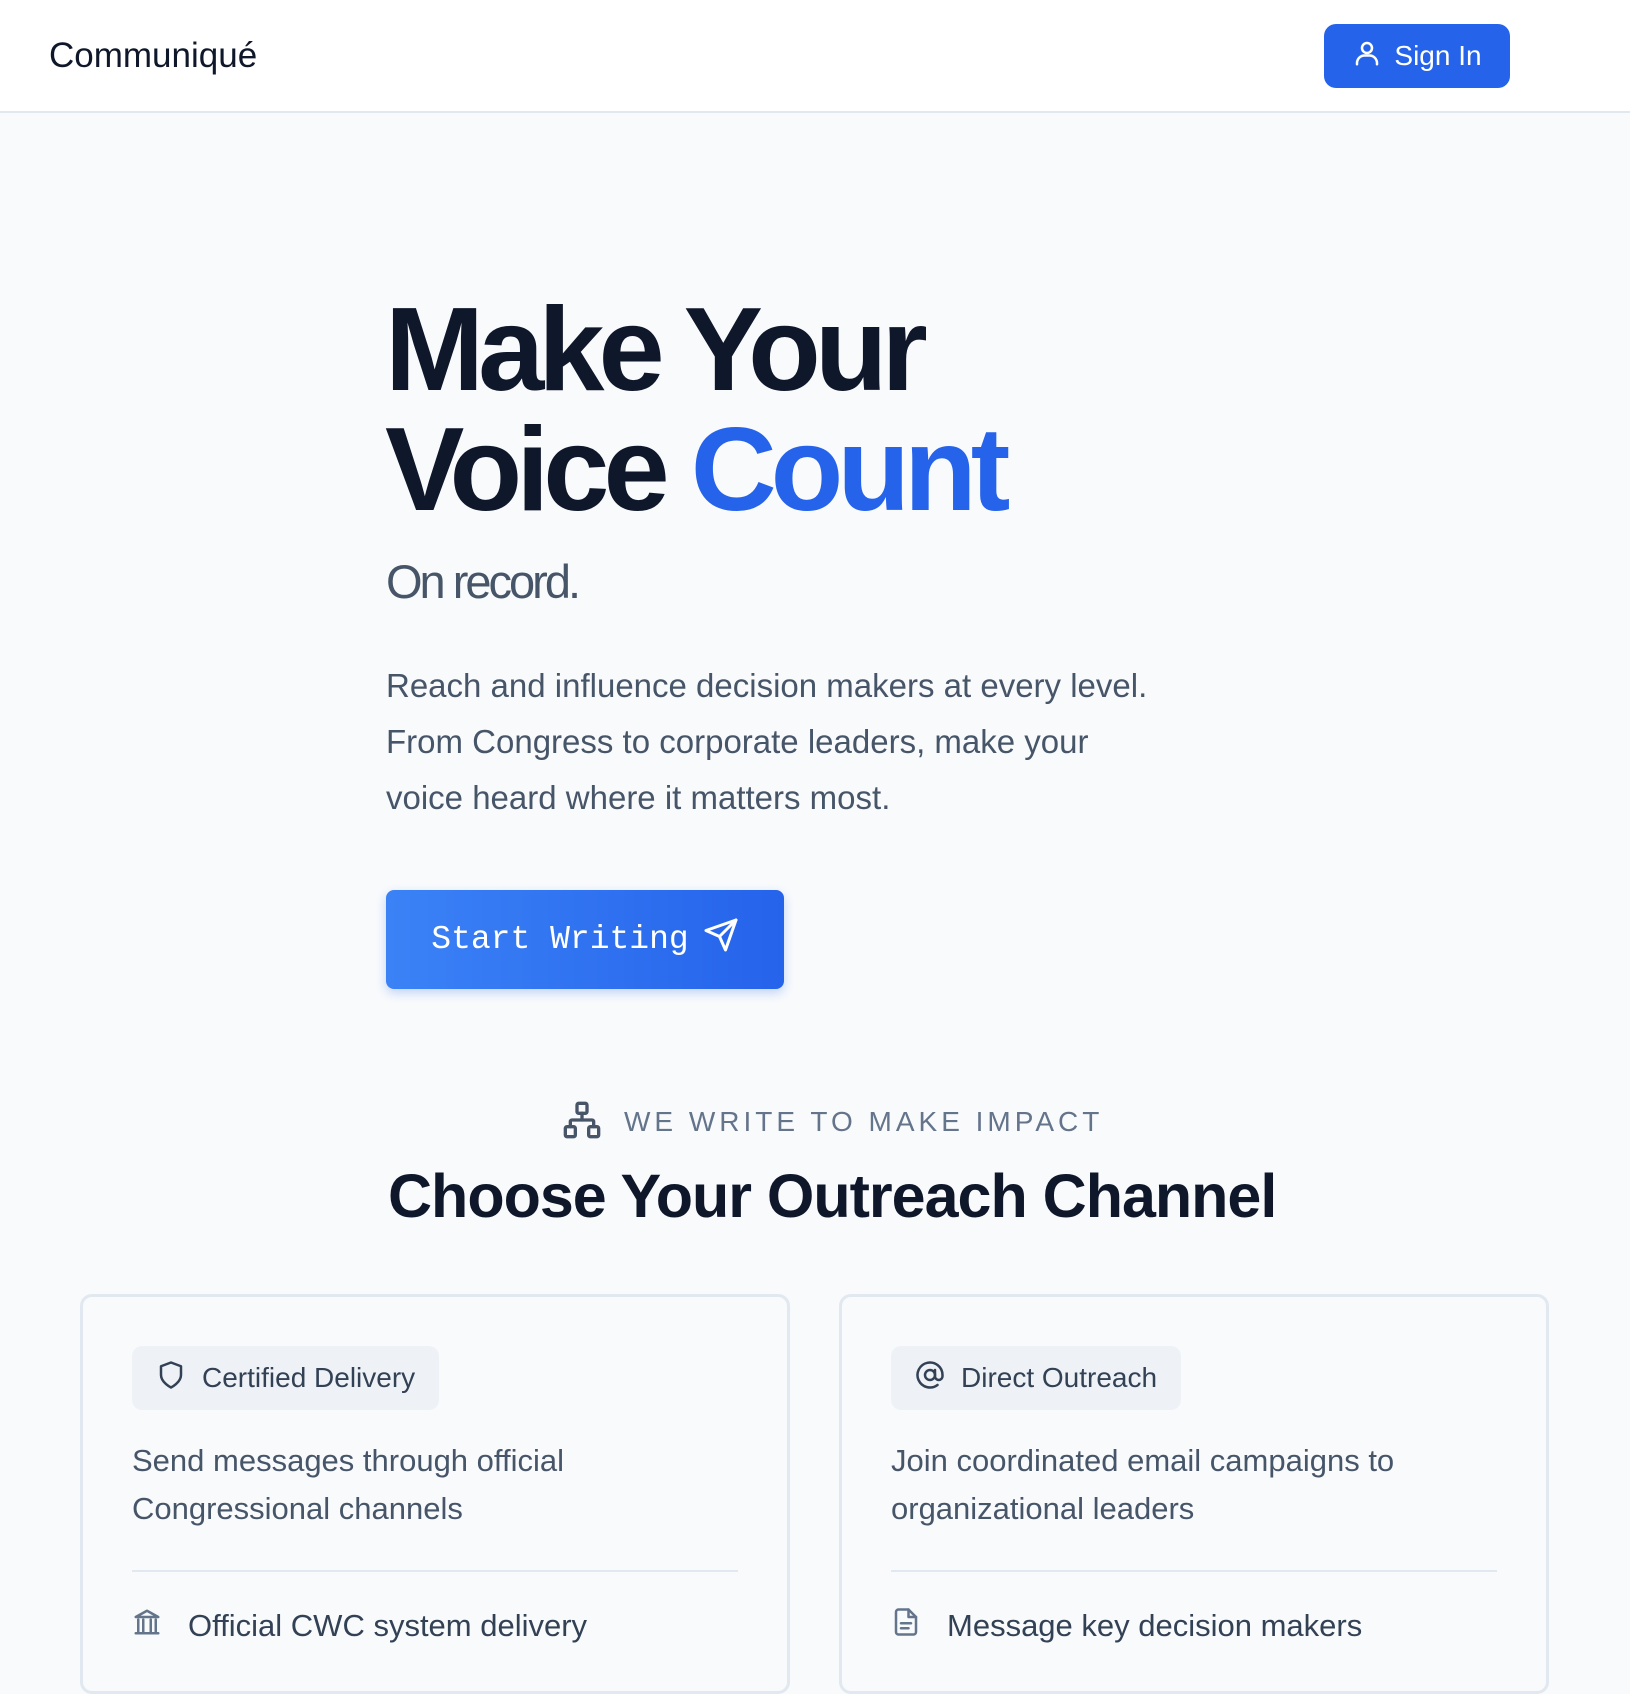 This screenshot has height=1694, width=1630. What do you see at coordinates (1155, 1625) in the screenshot?
I see `feature-label: Message key decision makers` at bounding box center [1155, 1625].